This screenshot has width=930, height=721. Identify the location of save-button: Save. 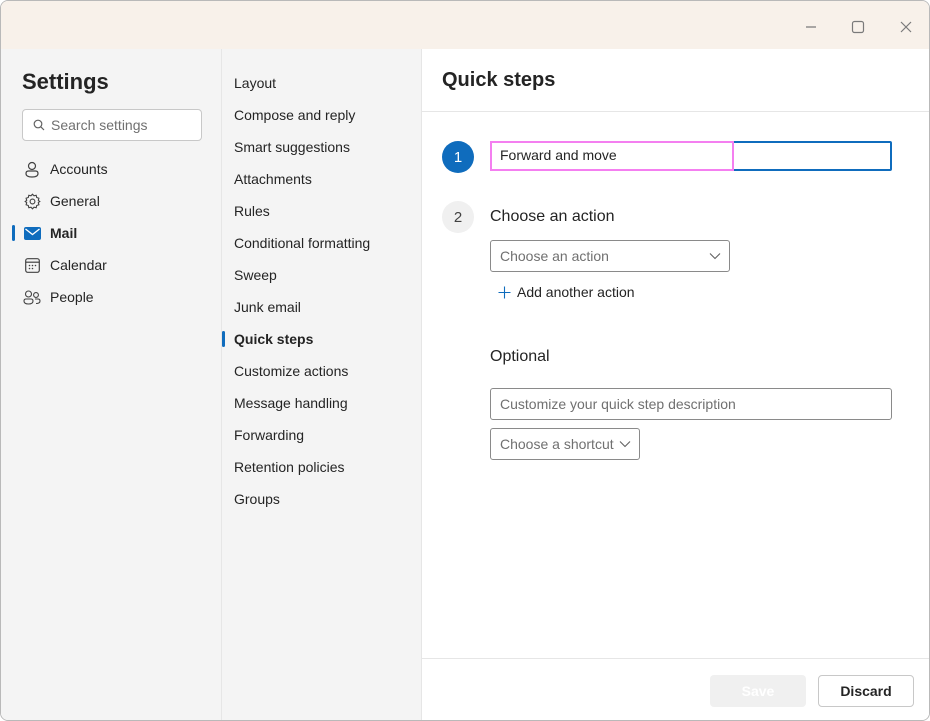
(758, 691).